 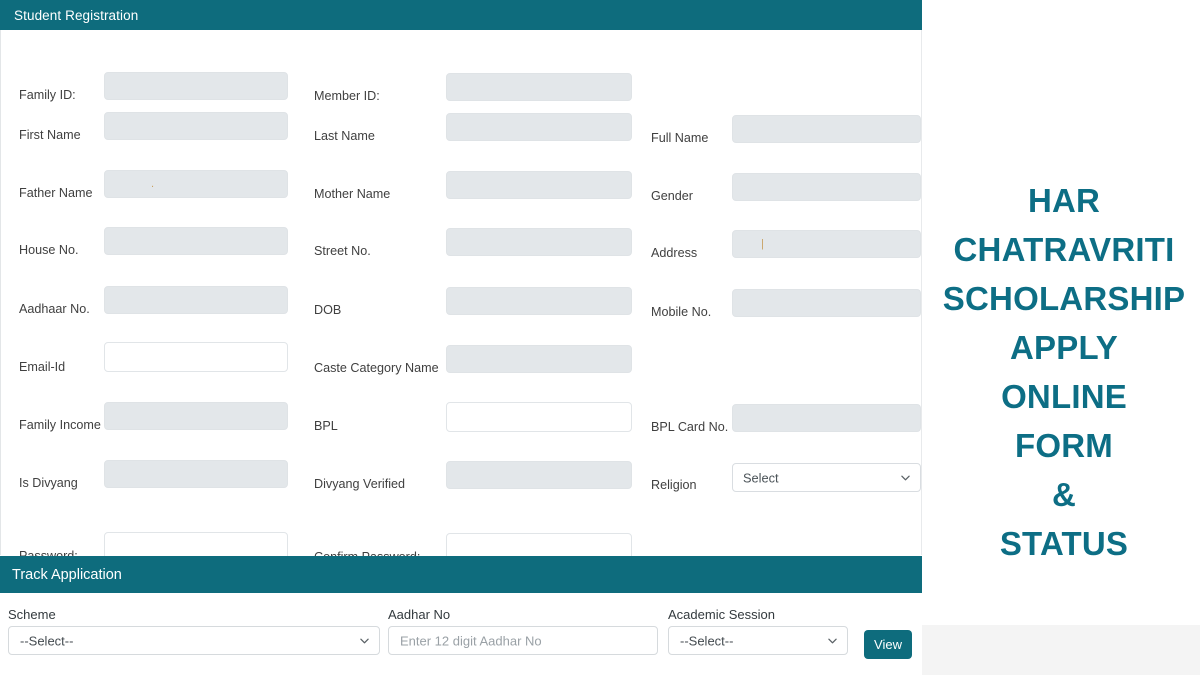 What do you see at coordinates (1064, 200) in the screenshot?
I see `promo-line: HAR` at bounding box center [1064, 200].